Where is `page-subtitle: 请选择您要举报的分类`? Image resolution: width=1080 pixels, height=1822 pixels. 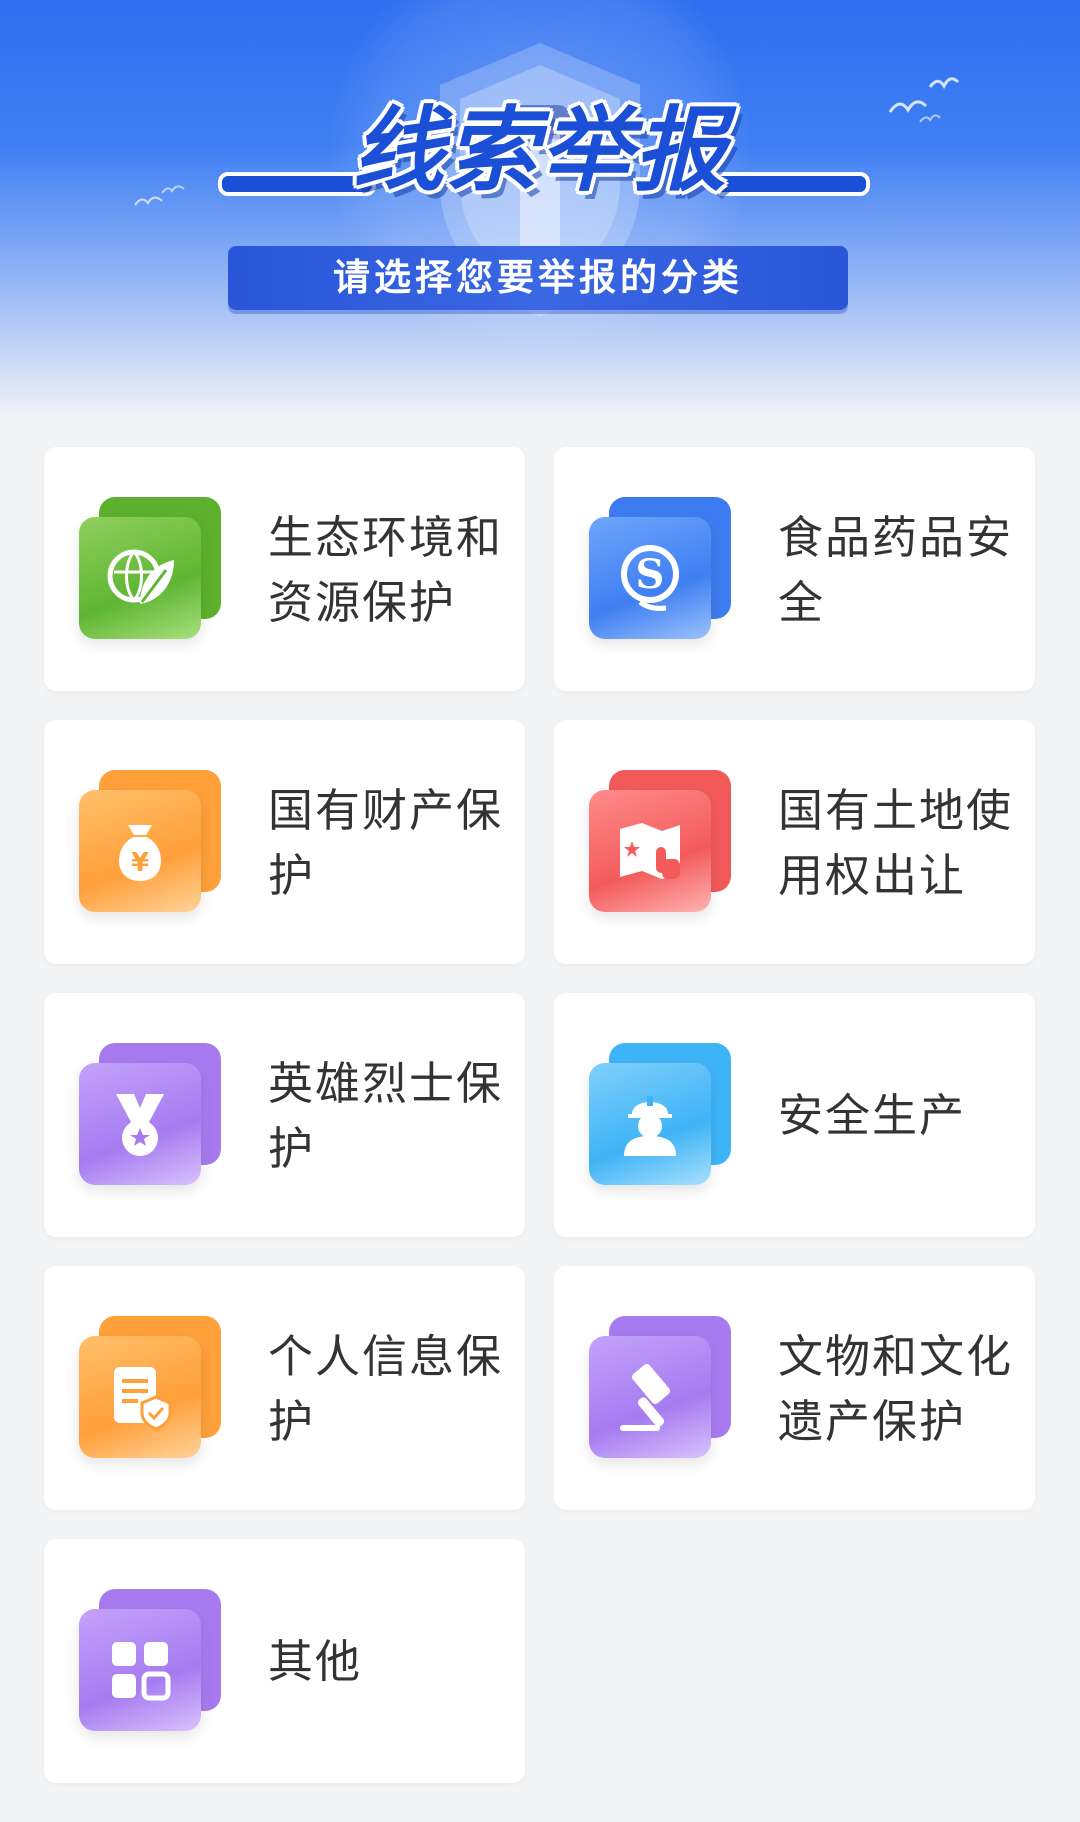
page-subtitle: 请选择您要举报的分类 is located at coordinates (538, 277).